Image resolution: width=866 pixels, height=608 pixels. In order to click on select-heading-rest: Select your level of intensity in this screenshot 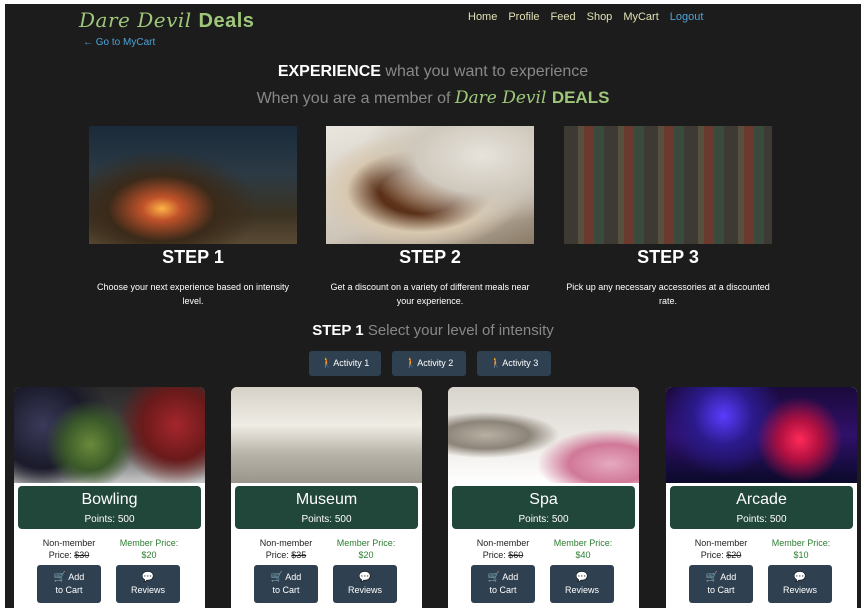, I will do `click(458, 330)`.